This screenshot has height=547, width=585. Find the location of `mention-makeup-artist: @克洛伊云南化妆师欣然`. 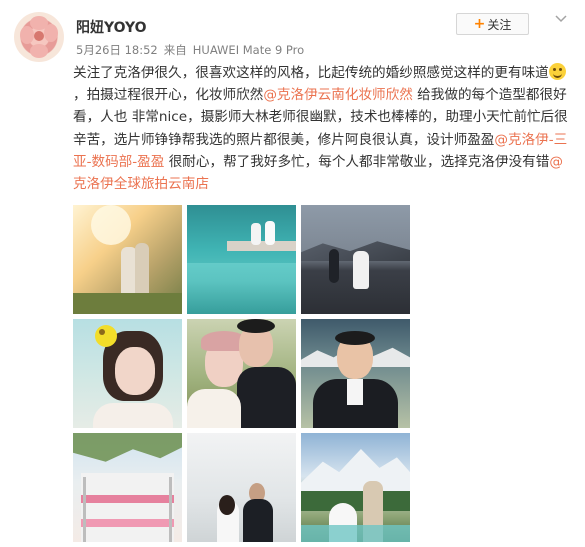

mention-makeup-artist: @克洛伊云南化妆师欣然 is located at coordinates (338, 95).